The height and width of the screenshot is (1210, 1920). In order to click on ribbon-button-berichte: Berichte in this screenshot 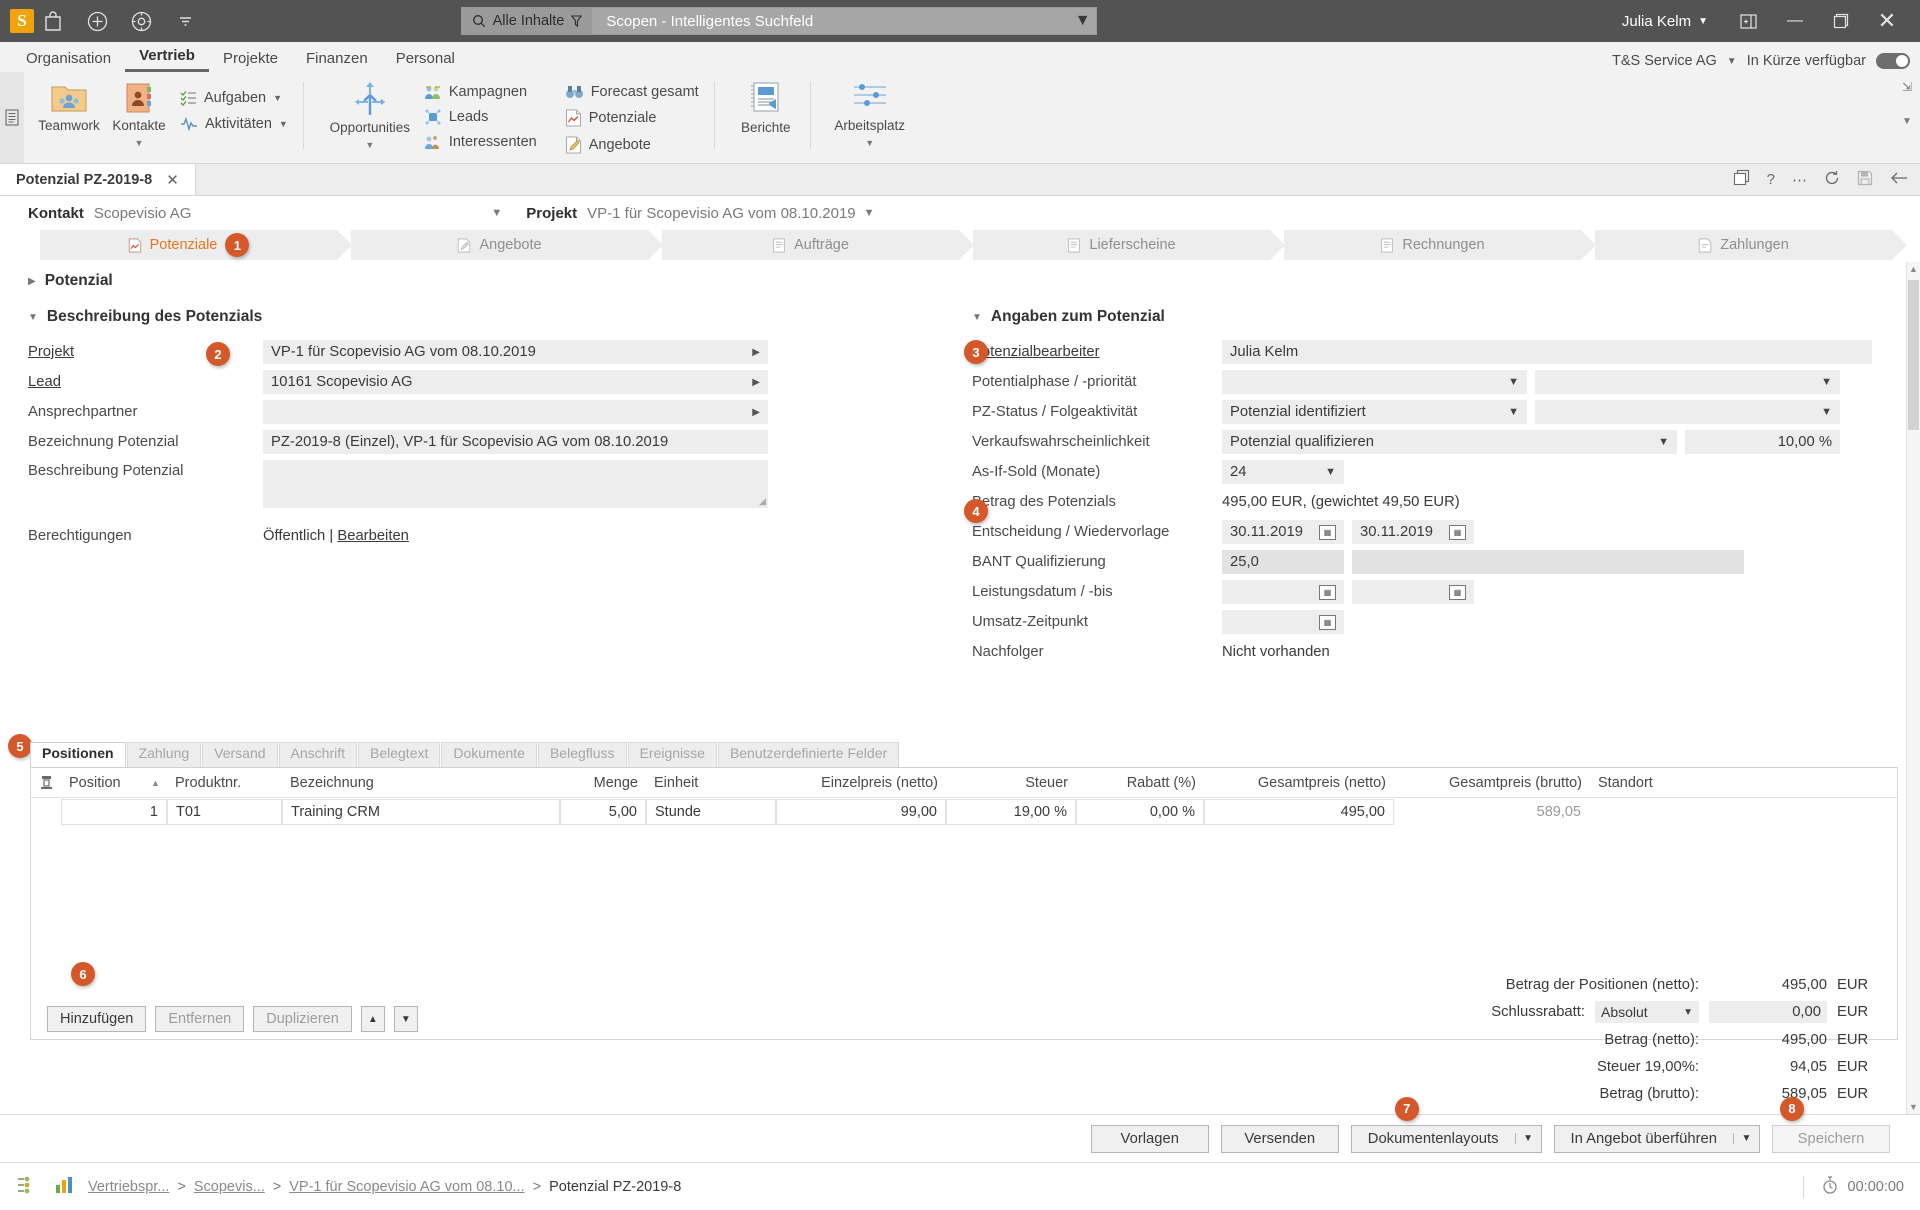, I will do `click(766, 106)`.